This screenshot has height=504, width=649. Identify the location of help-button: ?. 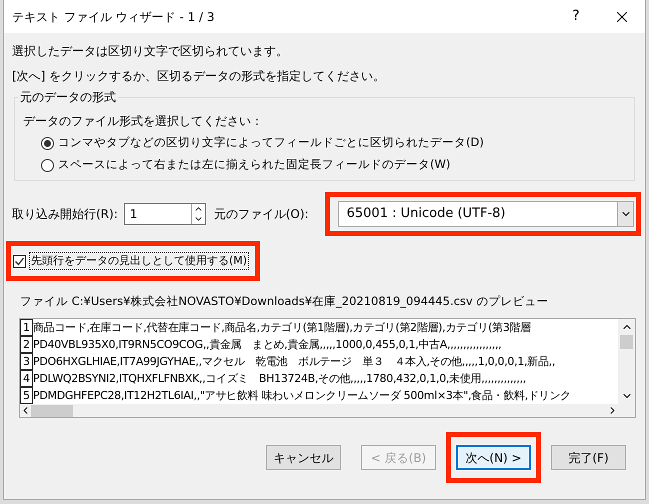
(576, 16).